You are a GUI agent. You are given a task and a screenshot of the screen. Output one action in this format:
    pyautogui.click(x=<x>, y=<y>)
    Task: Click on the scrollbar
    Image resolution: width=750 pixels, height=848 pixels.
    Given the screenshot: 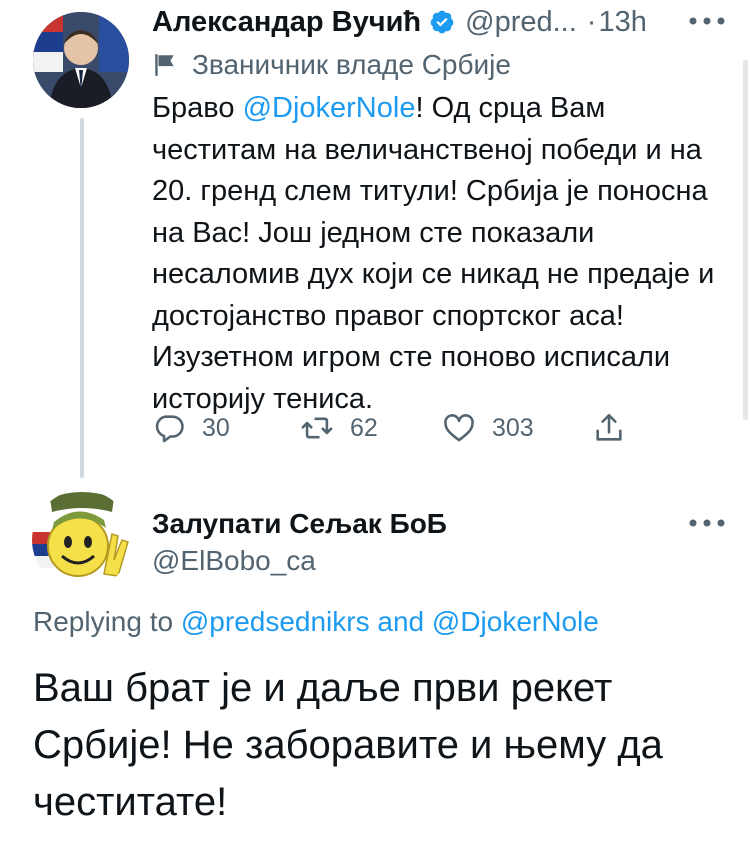 What is the action you would take?
    pyautogui.click(x=745, y=240)
    